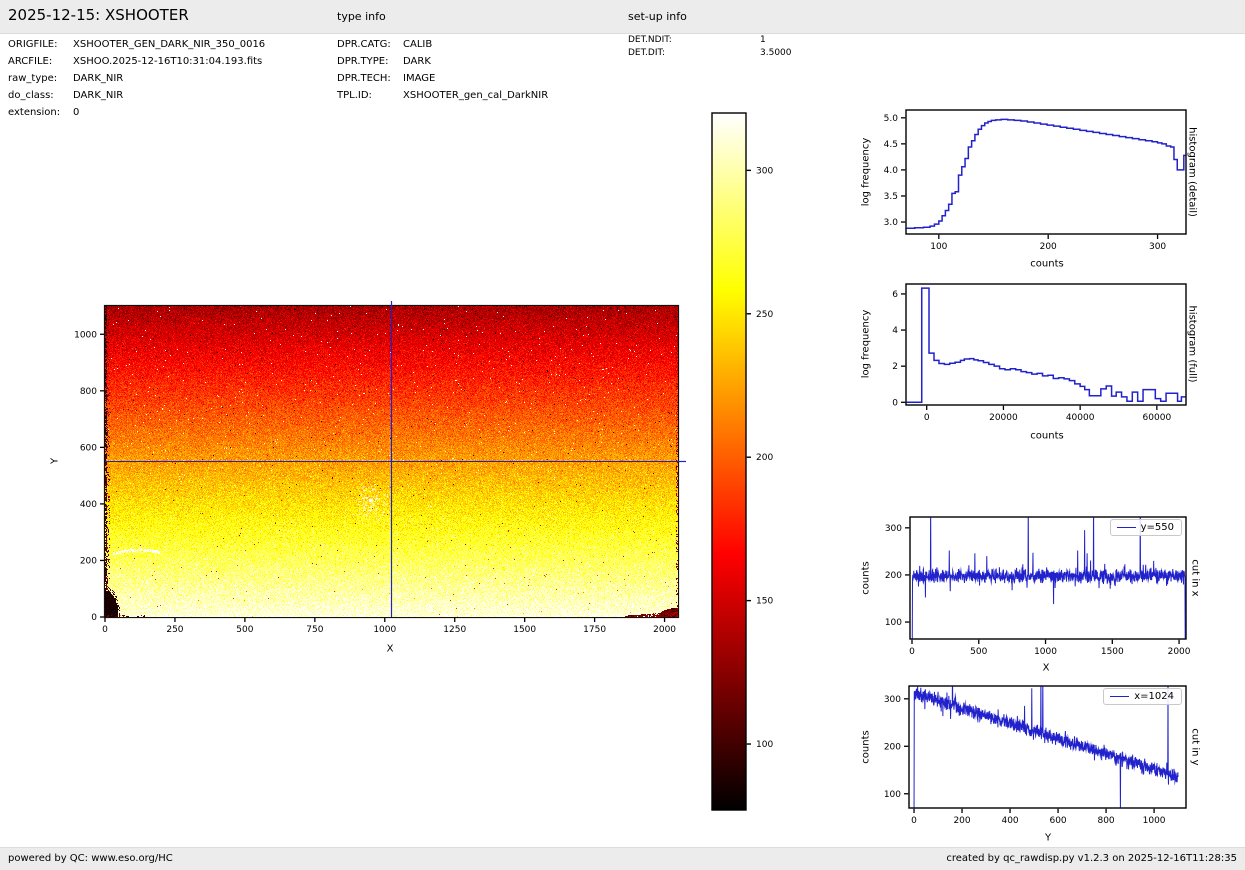 The image size is (1245, 870). What do you see at coordinates (90, 858) in the screenshot?
I see `footer-powered-by: powered by QC: www.eso.org/HC` at bounding box center [90, 858].